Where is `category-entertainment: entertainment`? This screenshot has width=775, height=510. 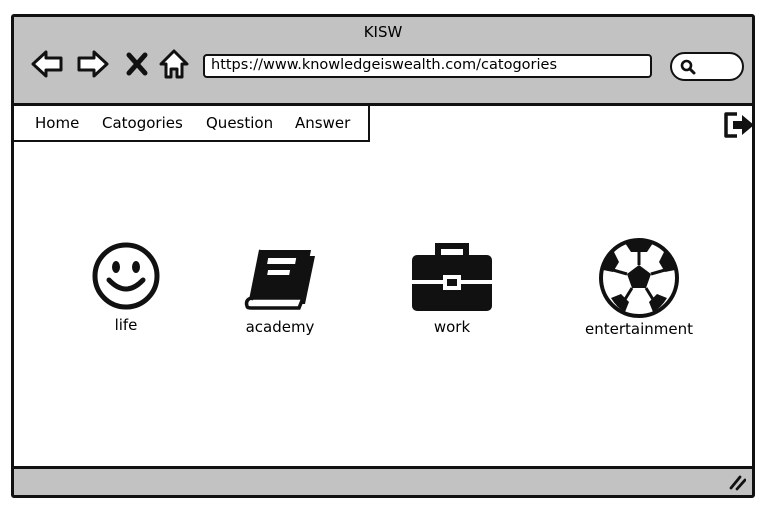
category-entertainment: entertainment is located at coordinates (639, 288).